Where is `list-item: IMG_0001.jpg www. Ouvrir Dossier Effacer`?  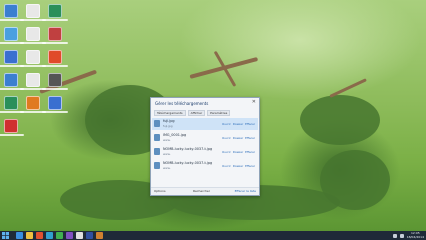
list-item: IMG_0001.jpg www. Ouvrir Dossier Effacer is located at coordinates (205, 138).